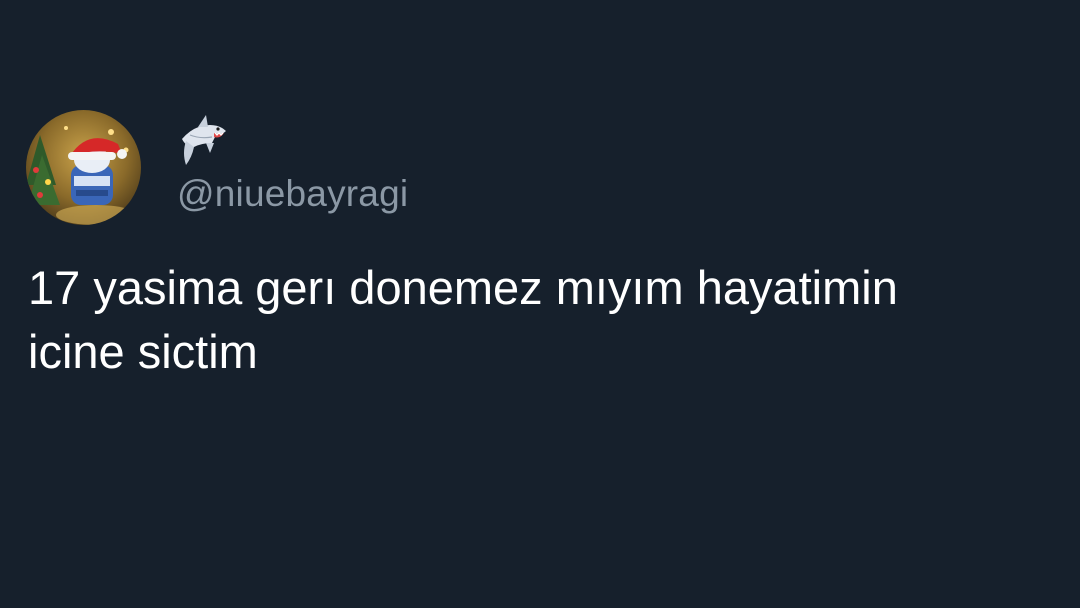 This screenshot has height=608, width=1080. I want to click on avatar, so click(83, 167).